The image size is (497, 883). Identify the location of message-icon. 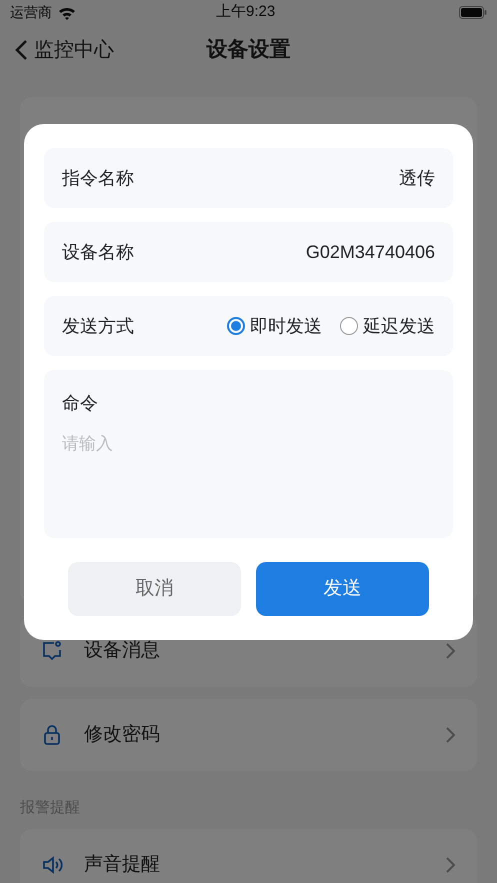
(52, 651).